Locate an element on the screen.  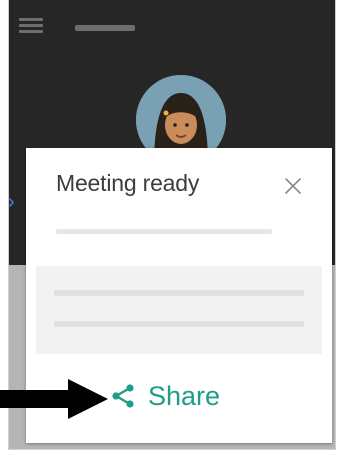
share-icon is located at coordinates (123, 396).